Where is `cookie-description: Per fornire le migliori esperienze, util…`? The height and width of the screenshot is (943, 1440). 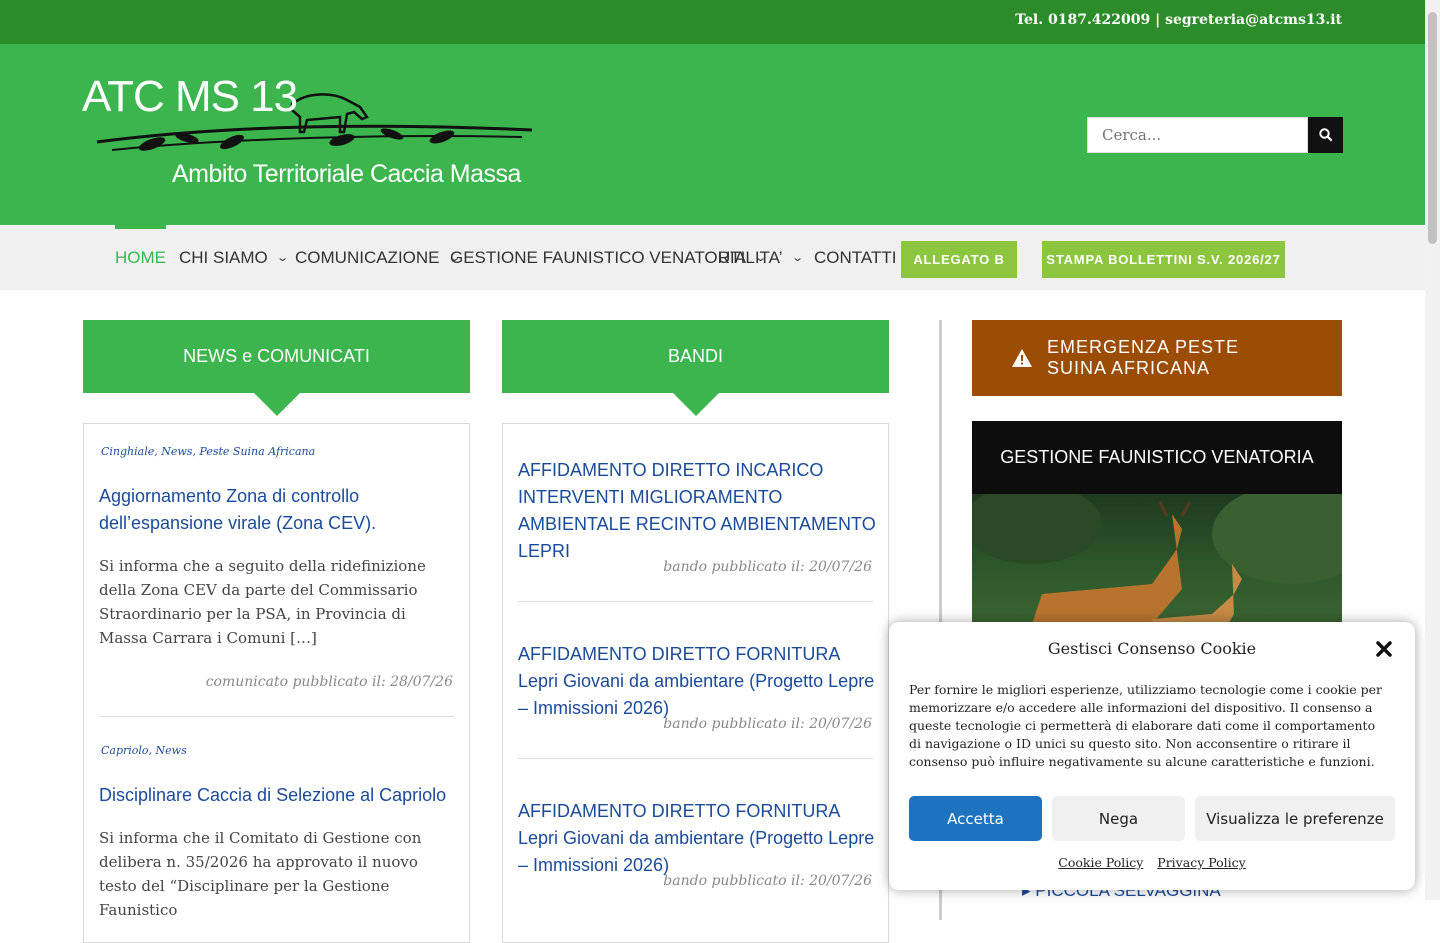
cookie-description: Per fornire le migliori esperienze, util… is located at coordinates (1145, 725).